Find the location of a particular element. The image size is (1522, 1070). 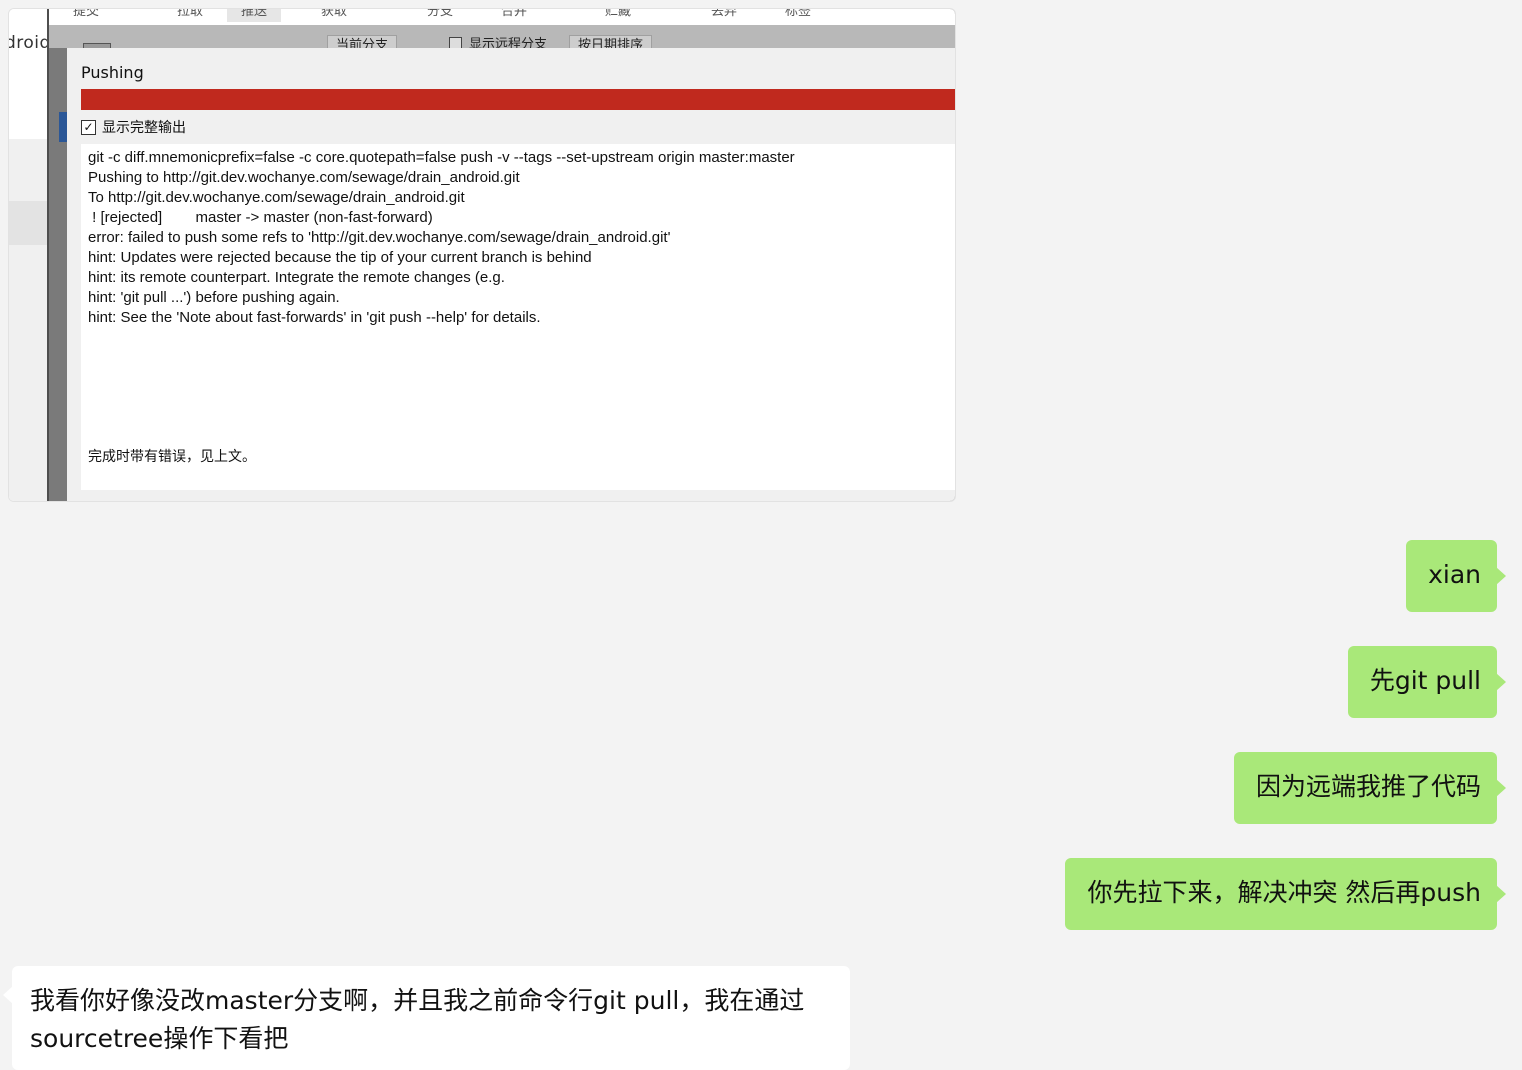

push-progress-bar is located at coordinates (518, 99).